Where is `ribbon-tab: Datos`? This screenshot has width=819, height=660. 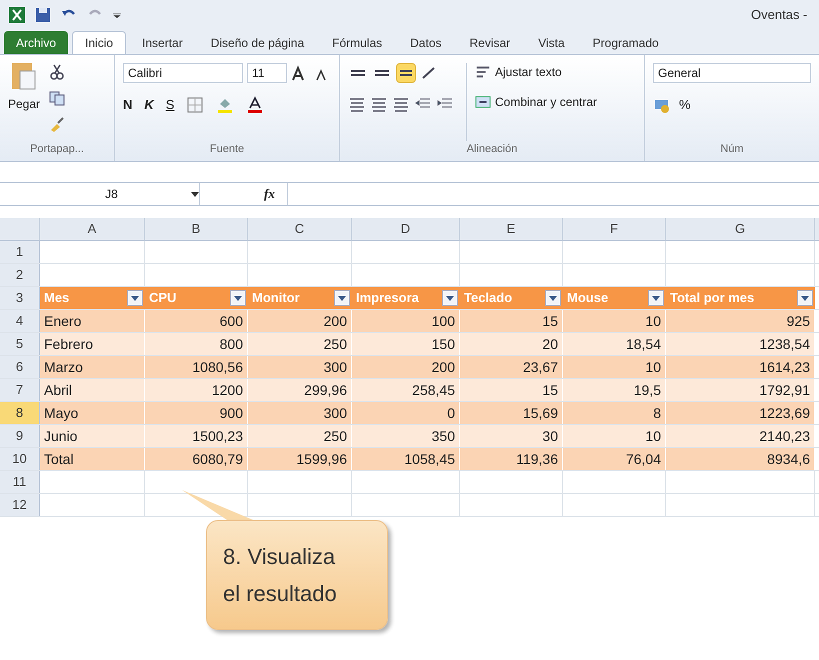
ribbon-tab: Datos is located at coordinates (426, 42).